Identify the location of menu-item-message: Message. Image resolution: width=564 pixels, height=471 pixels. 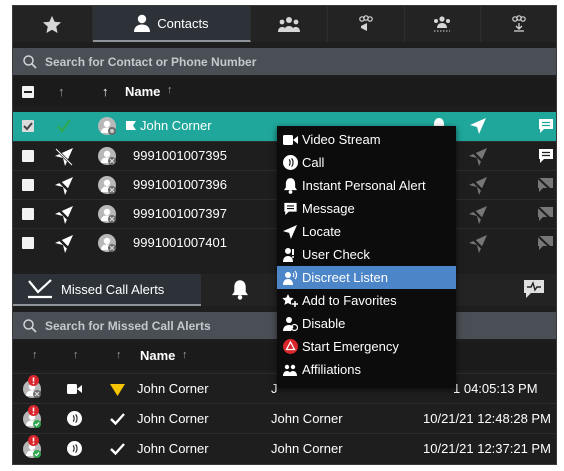
(366, 208).